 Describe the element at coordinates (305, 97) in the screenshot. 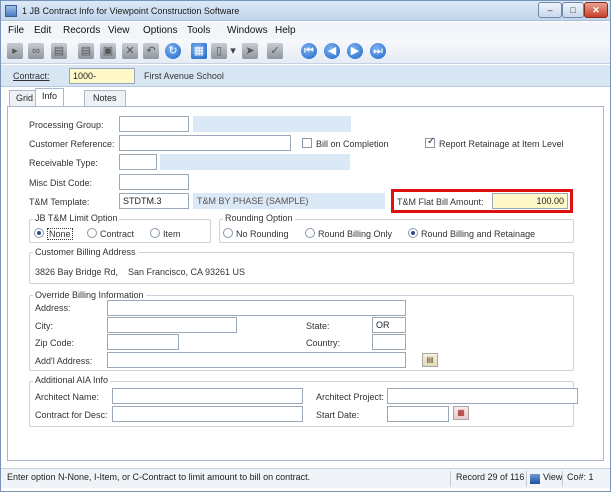

I see `tab-strip: Grid Info Notes` at that location.